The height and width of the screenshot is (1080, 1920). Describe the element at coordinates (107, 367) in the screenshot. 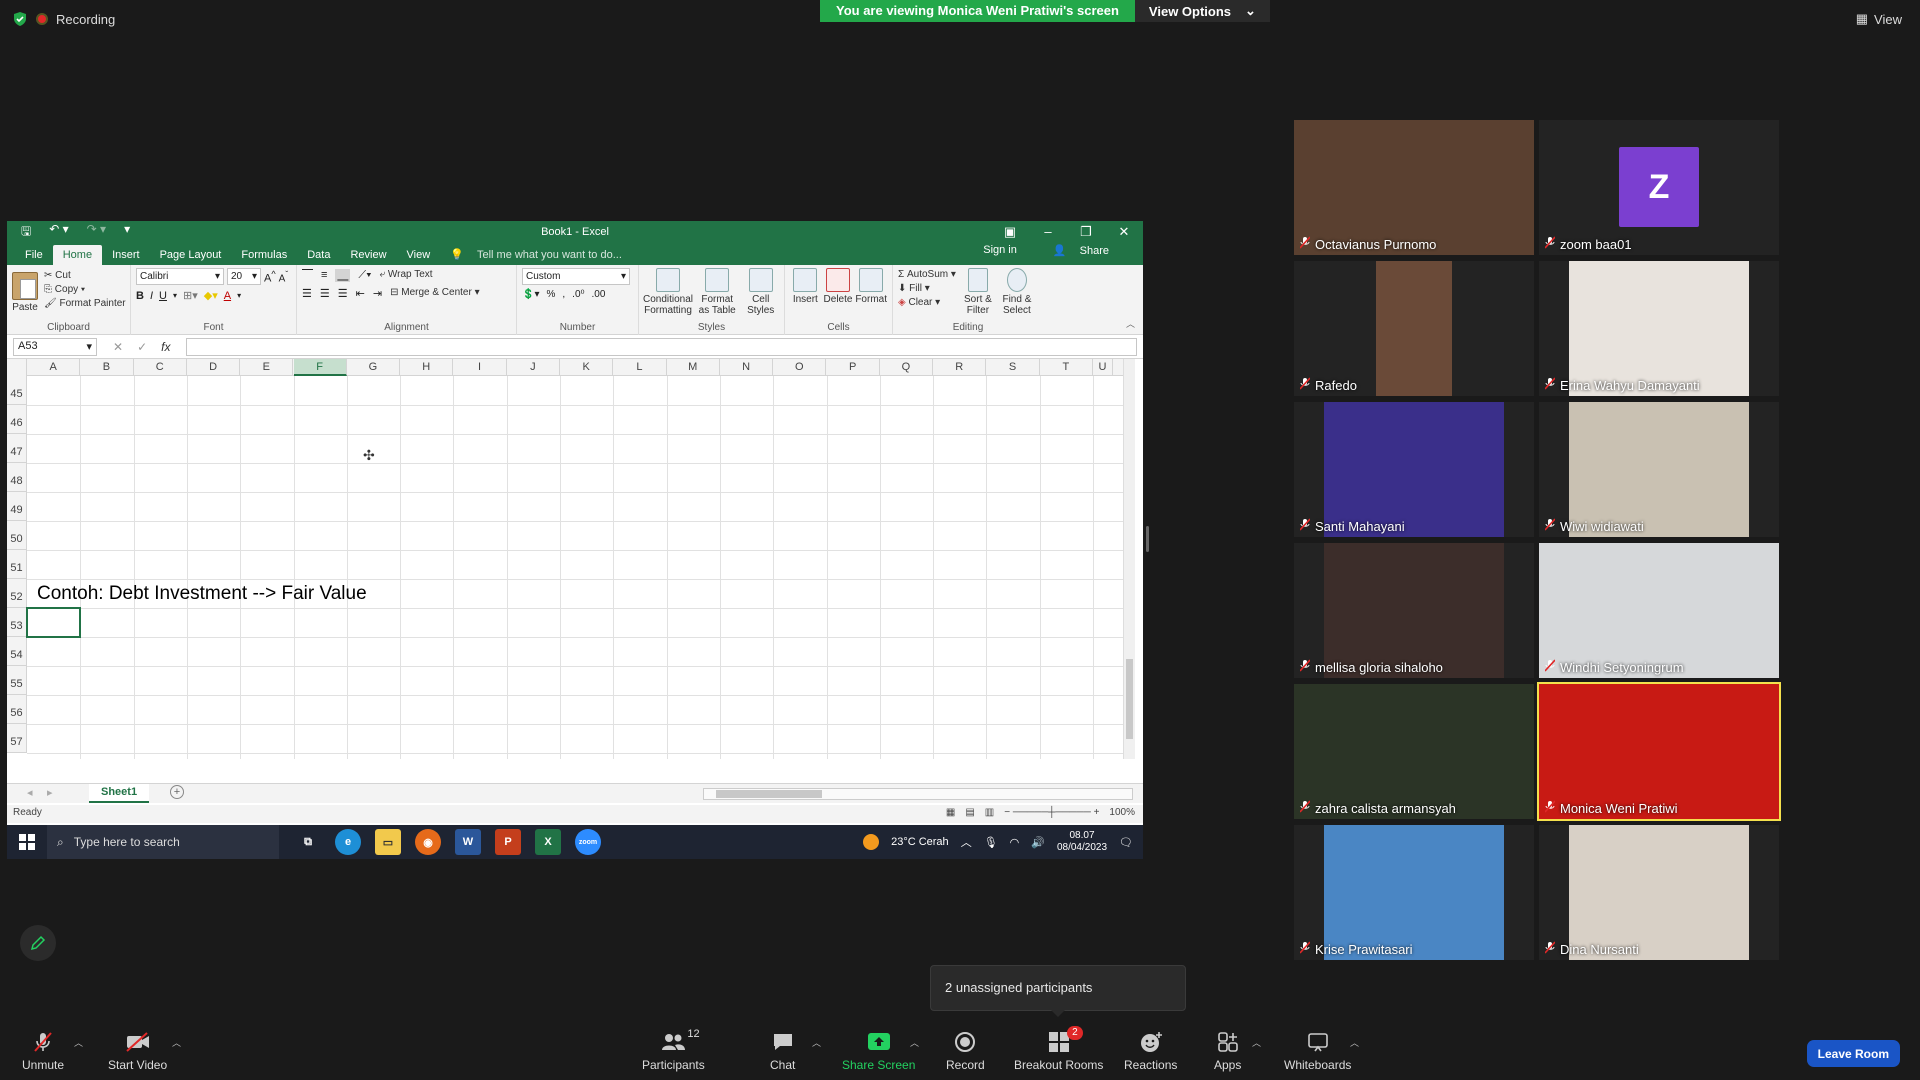

I see `column-header-b: B` at that location.